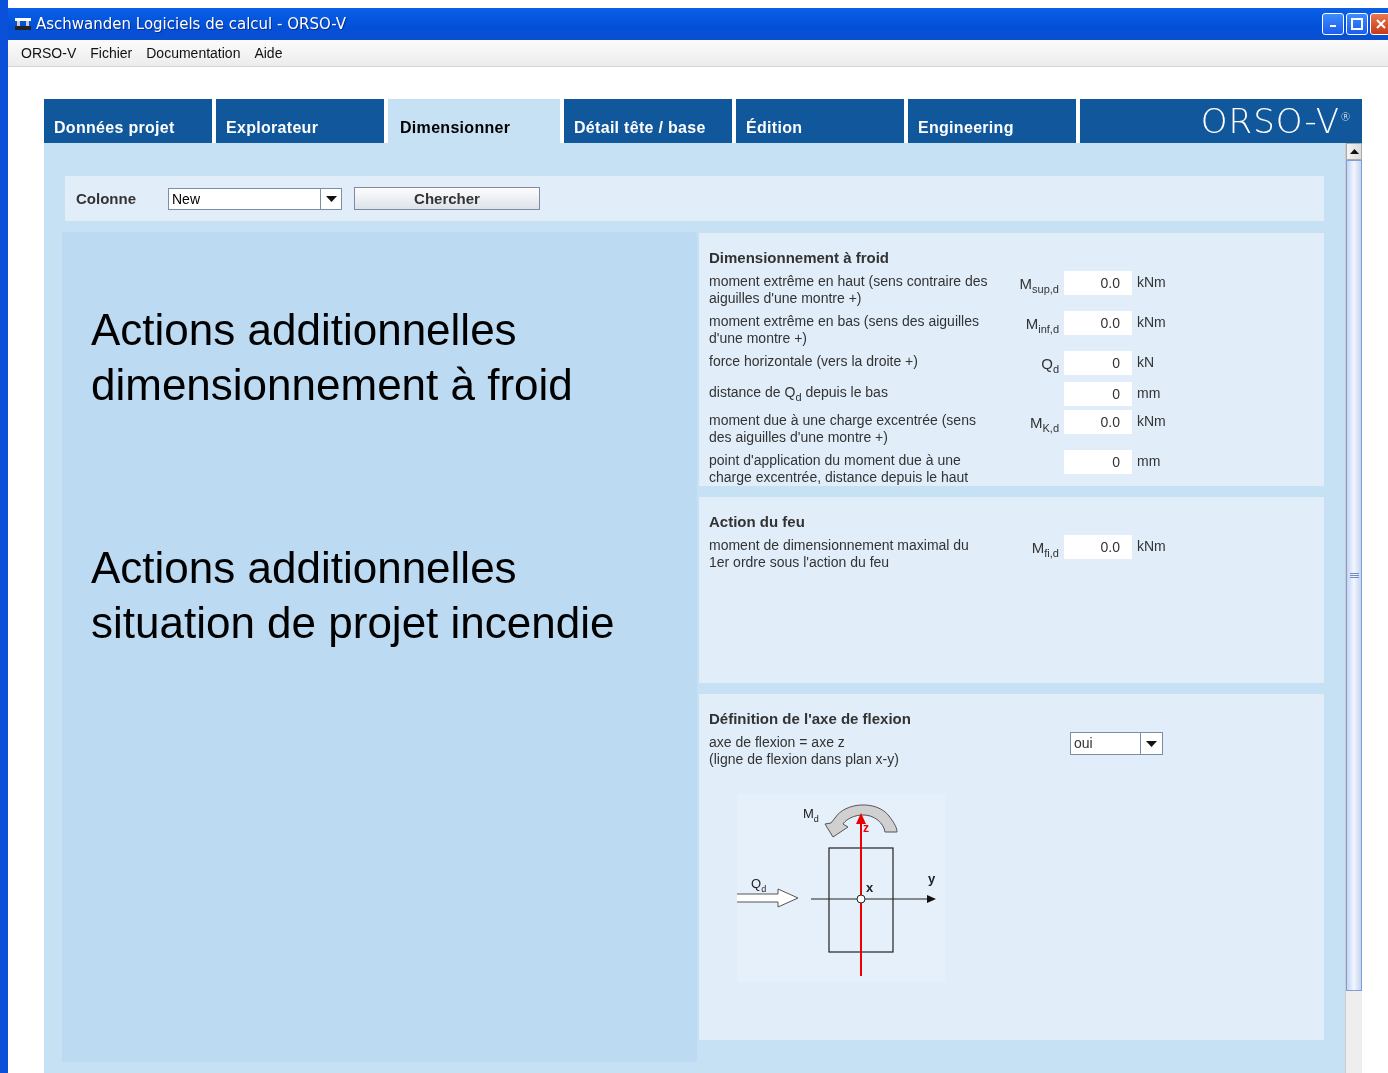 The width and height of the screenshot is (1388, 1073). I want to click on field-label: moment extrême en bas (sens des aiguilles d'une montre +), so click(845, 329).